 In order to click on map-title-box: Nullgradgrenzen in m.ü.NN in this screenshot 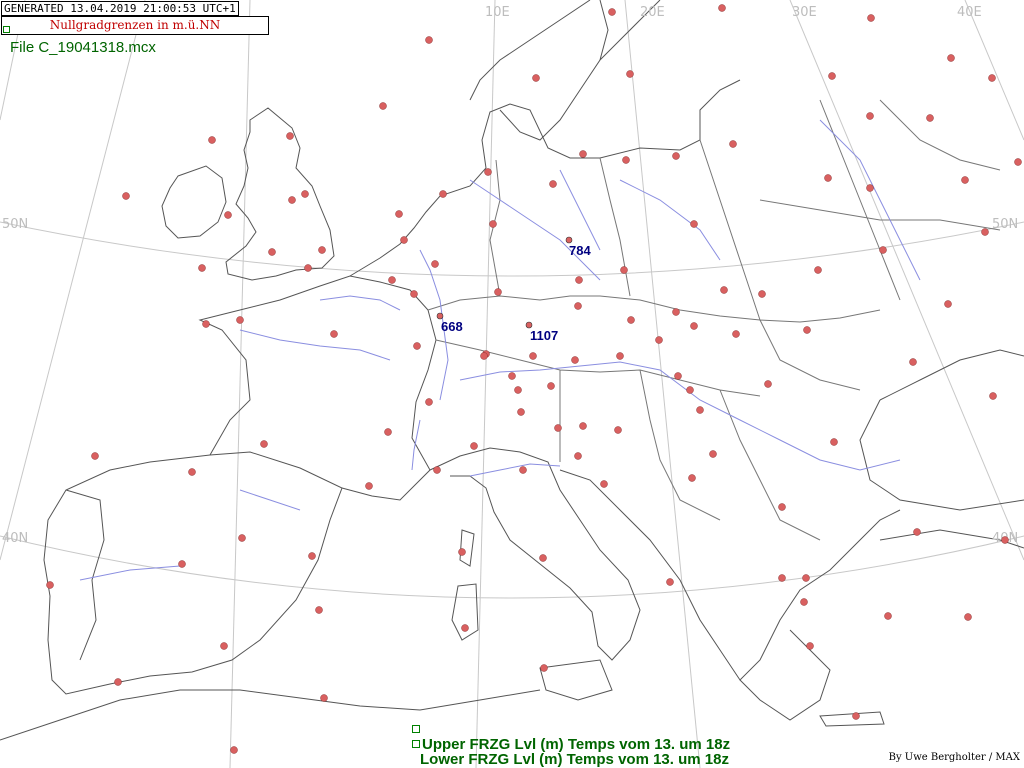, I will do `click(135, 25)`.